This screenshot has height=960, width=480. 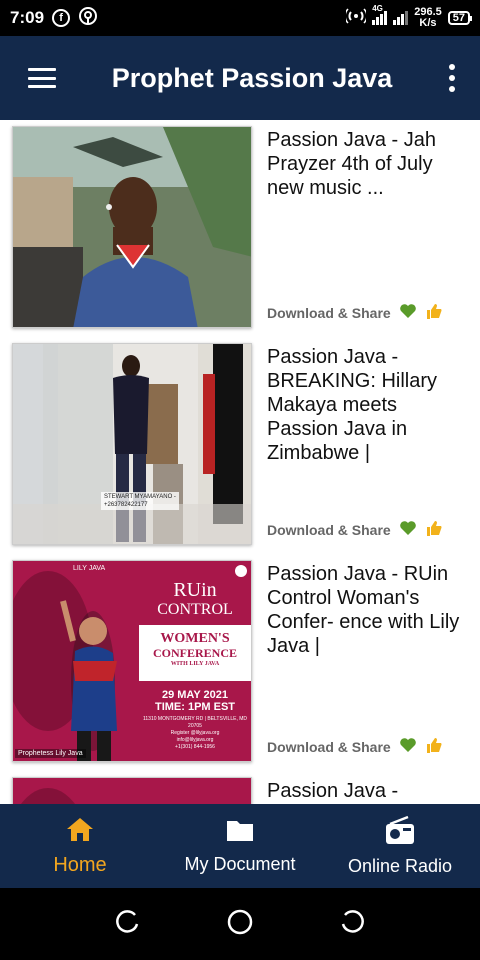 I want to click on poster-title-line: CONTROL, so click(x=195, y=609).